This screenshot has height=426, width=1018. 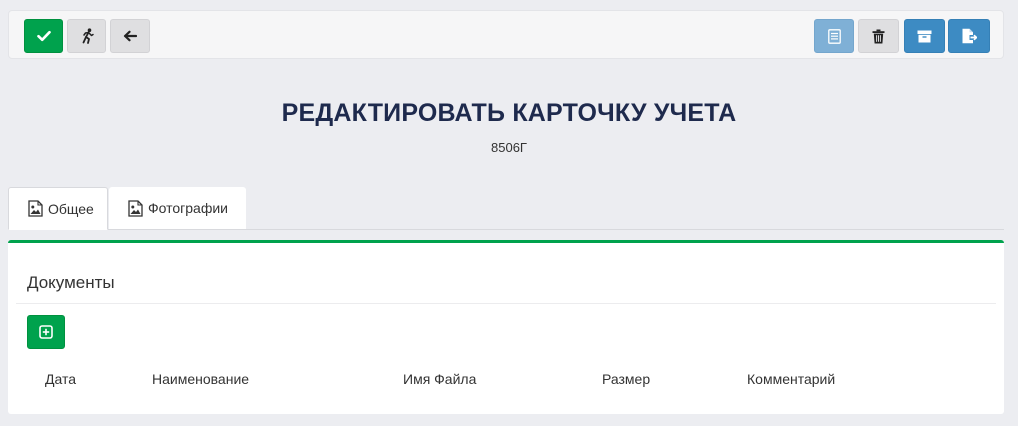 I want to click on trash-icon, so click(x=878, y=36).